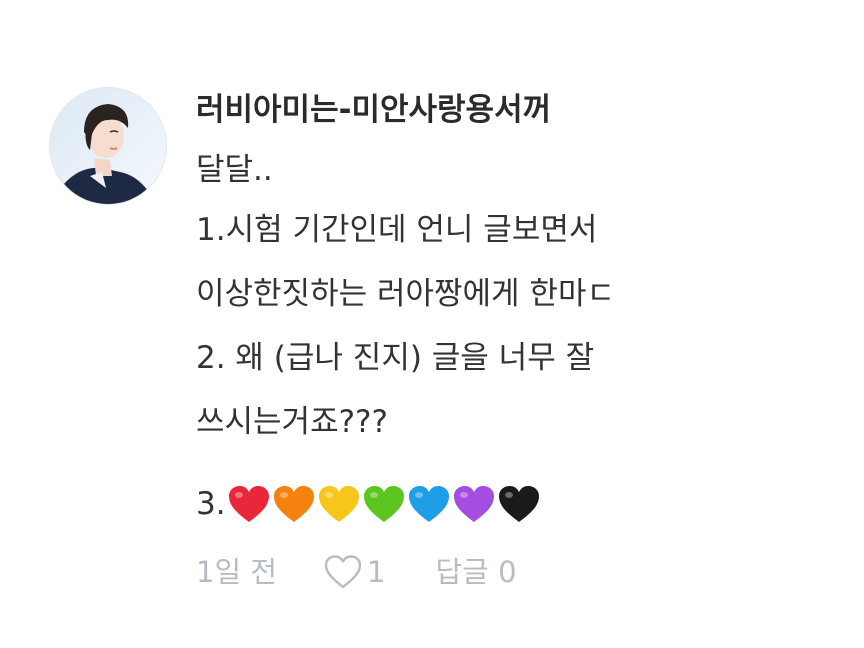  I want to click on black-heart-icon, so click(518, 504).